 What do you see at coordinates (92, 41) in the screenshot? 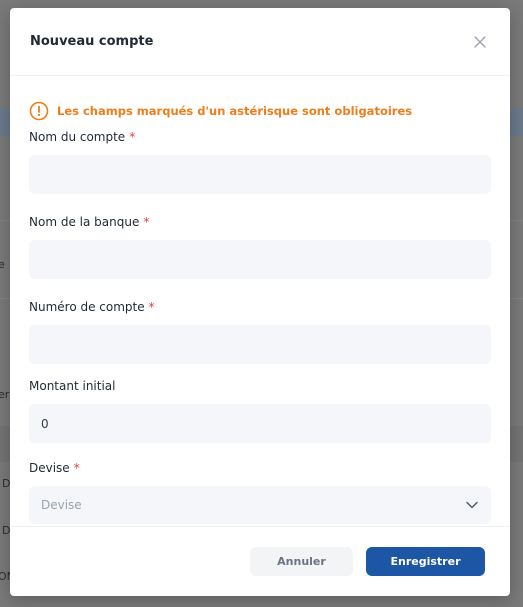
I see `dialog-title: Nouveau compte` at bounding box center [92, 41].